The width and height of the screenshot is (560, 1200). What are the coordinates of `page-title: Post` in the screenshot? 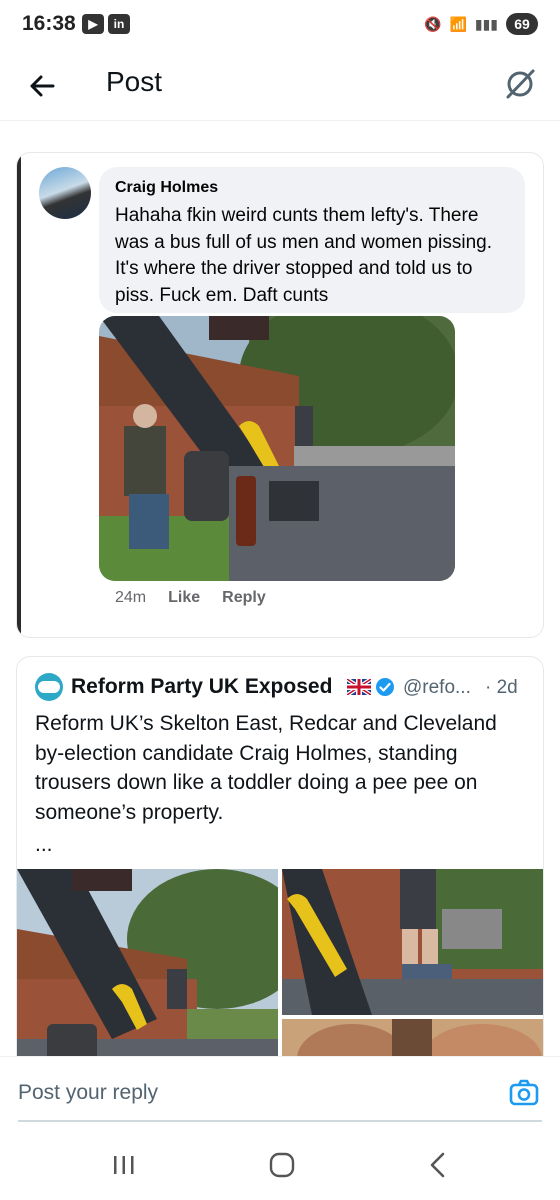 It's located at (134, 81).